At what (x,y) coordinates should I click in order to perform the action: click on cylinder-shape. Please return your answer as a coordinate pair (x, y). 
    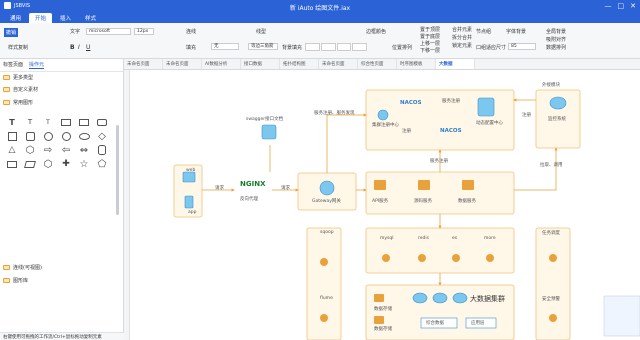
    Looking at the image, I should click on (102, 150).